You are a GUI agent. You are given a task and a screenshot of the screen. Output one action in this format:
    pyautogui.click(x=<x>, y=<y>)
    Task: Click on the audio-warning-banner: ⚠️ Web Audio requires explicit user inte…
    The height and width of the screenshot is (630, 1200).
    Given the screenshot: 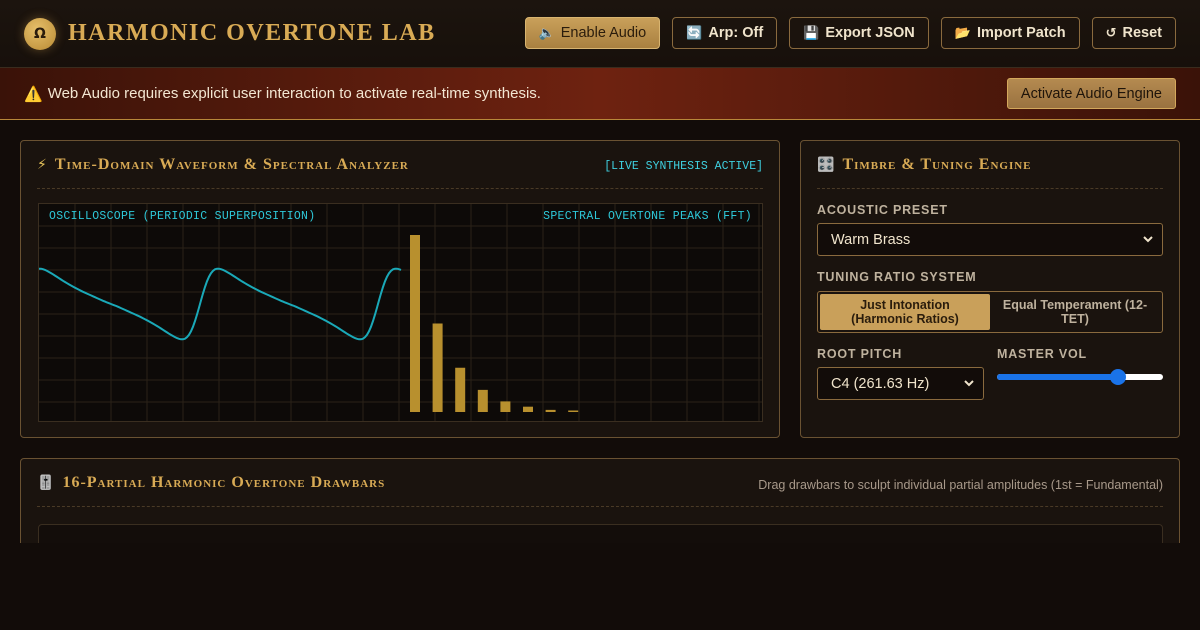 What is the action you would take?
    pyautogui.click(x=600, y=94)
    